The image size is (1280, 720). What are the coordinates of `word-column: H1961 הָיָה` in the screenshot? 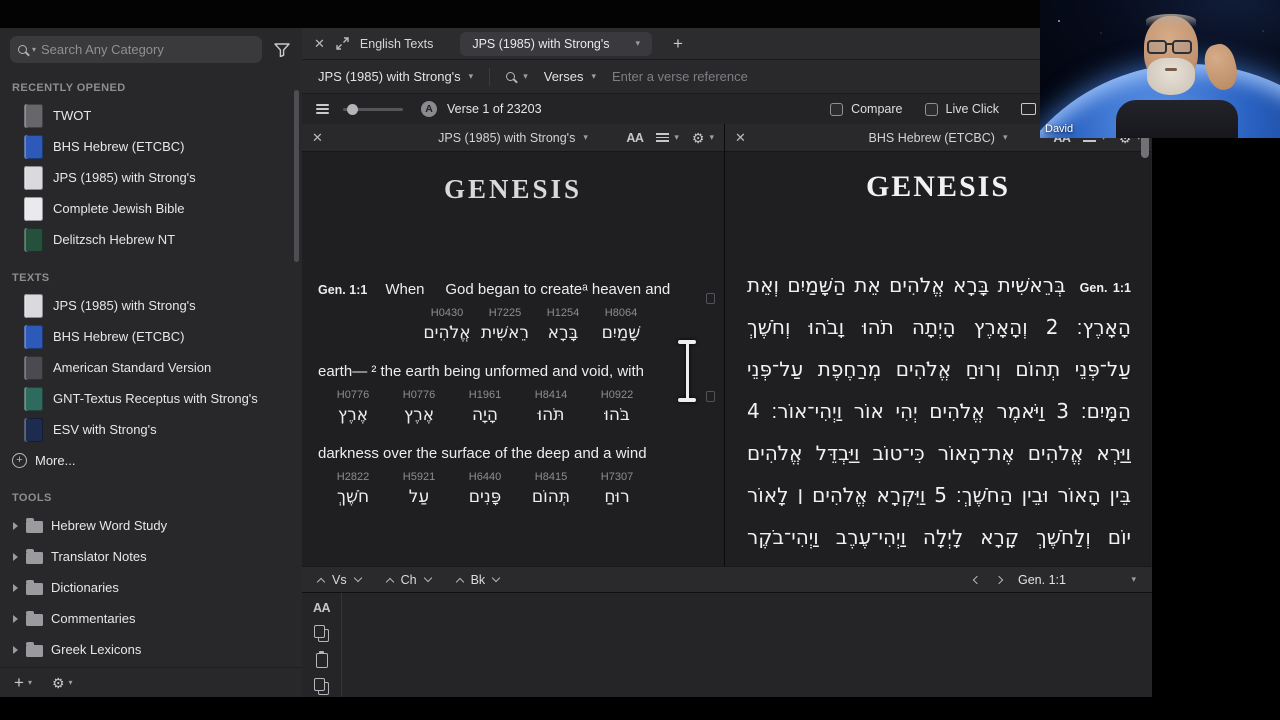 It's located at (485, 407).